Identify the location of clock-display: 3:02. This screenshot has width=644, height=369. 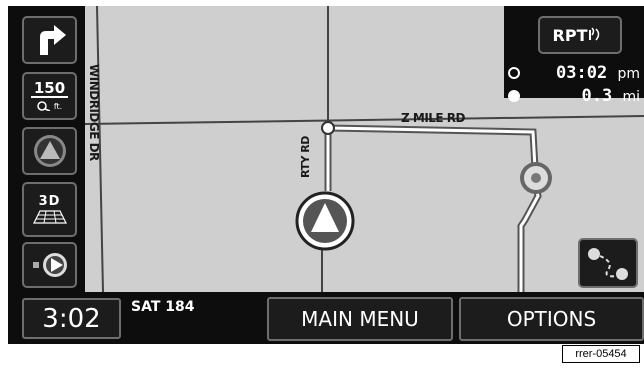
(71, 318).